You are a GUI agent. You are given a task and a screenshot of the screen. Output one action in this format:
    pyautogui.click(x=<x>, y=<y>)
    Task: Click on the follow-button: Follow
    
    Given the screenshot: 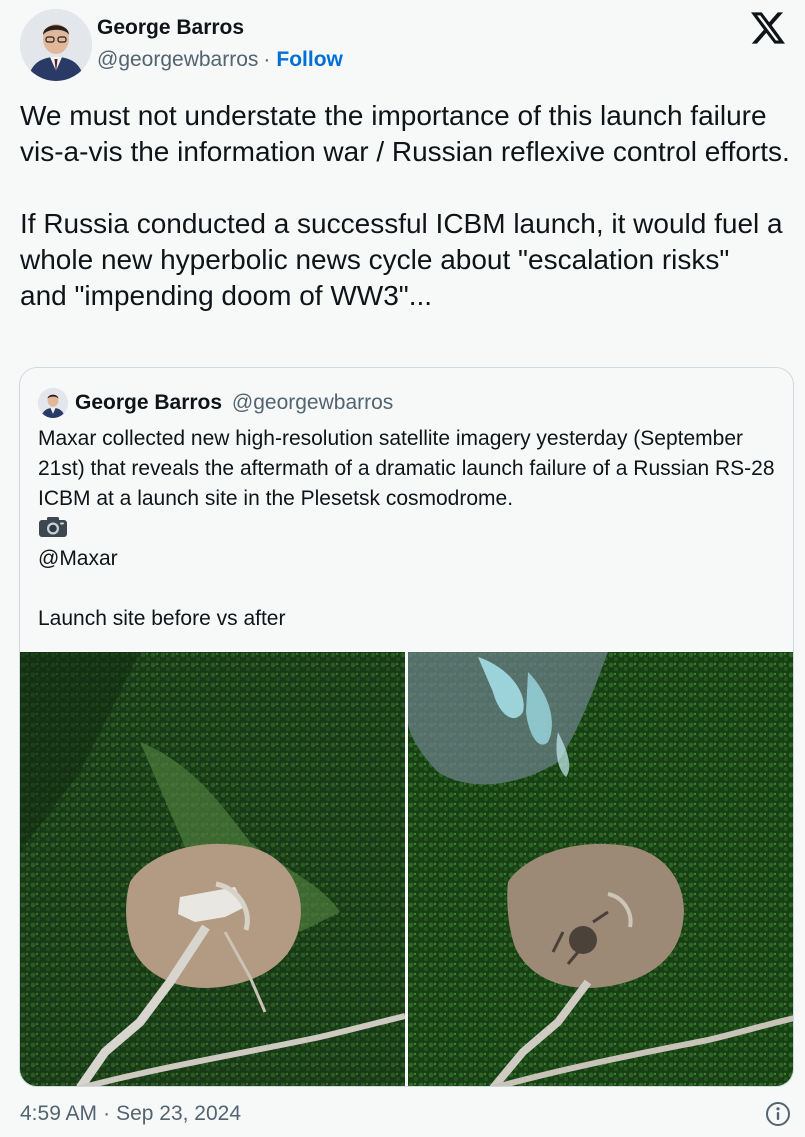 What is the action you would take?
    pyautogui.click(x=309, y=59)
    